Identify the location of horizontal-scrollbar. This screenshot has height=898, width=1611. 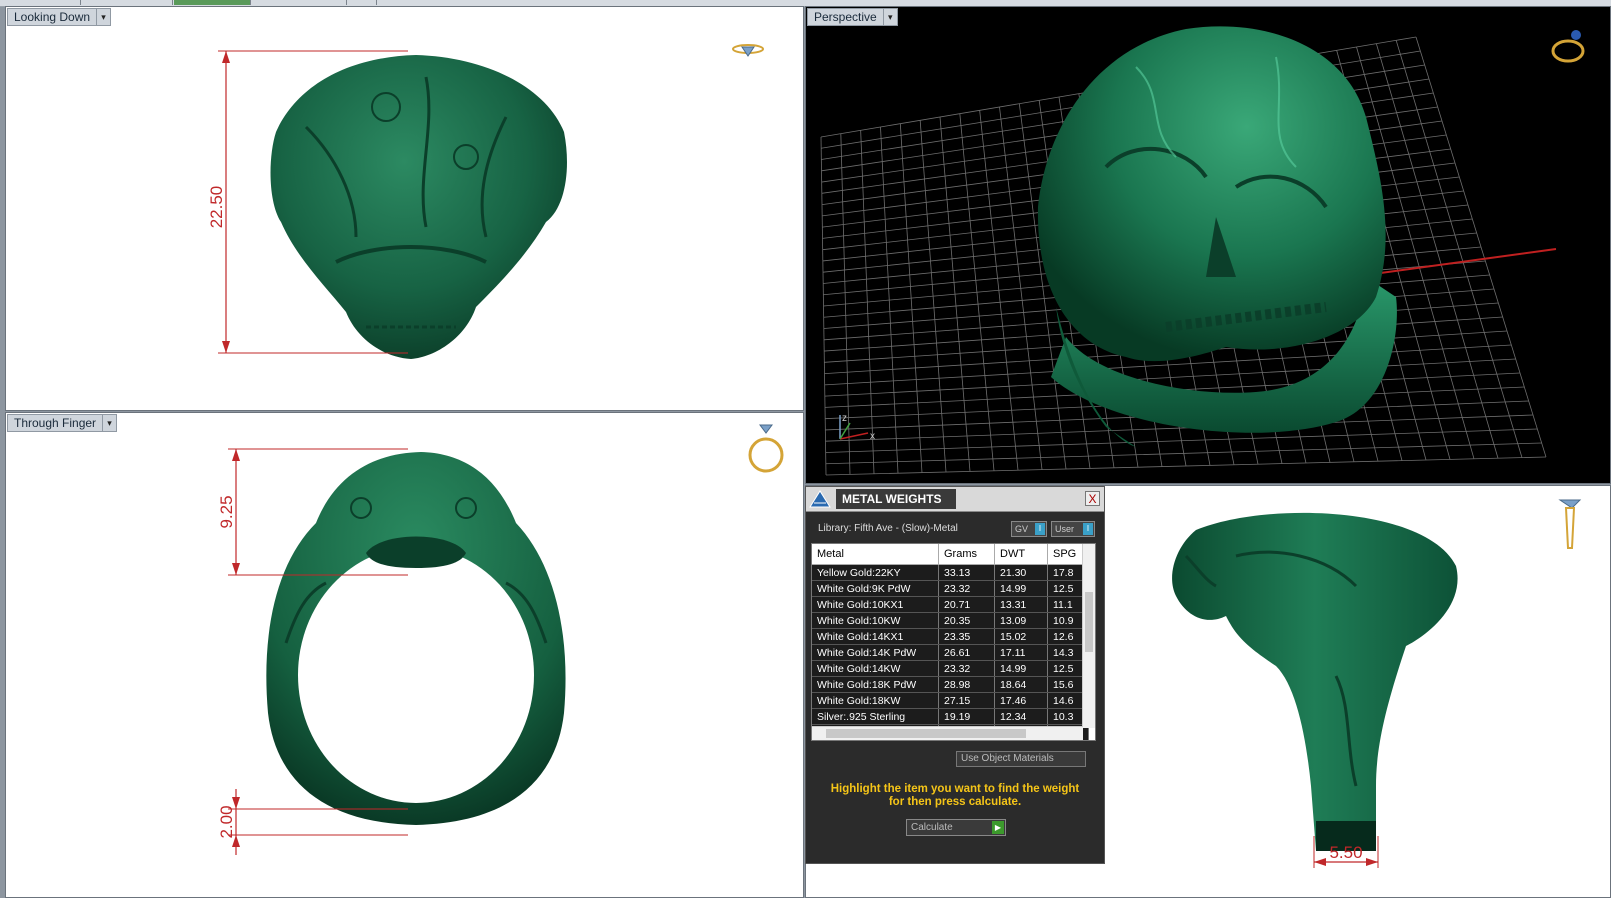
(947, 733).